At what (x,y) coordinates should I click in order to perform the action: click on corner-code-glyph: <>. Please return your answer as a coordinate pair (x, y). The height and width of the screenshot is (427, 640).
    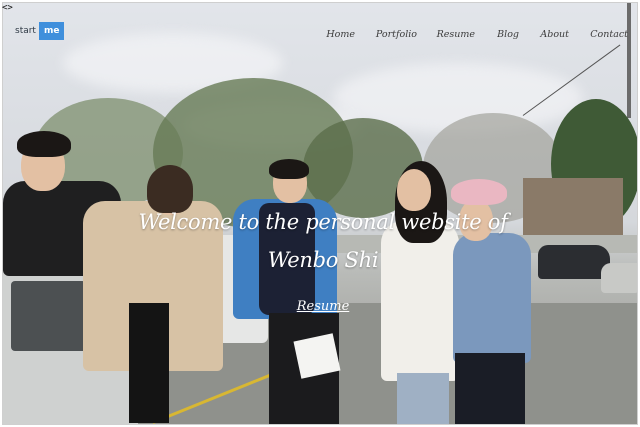
    Looking at the image, I should click on (7, 8).